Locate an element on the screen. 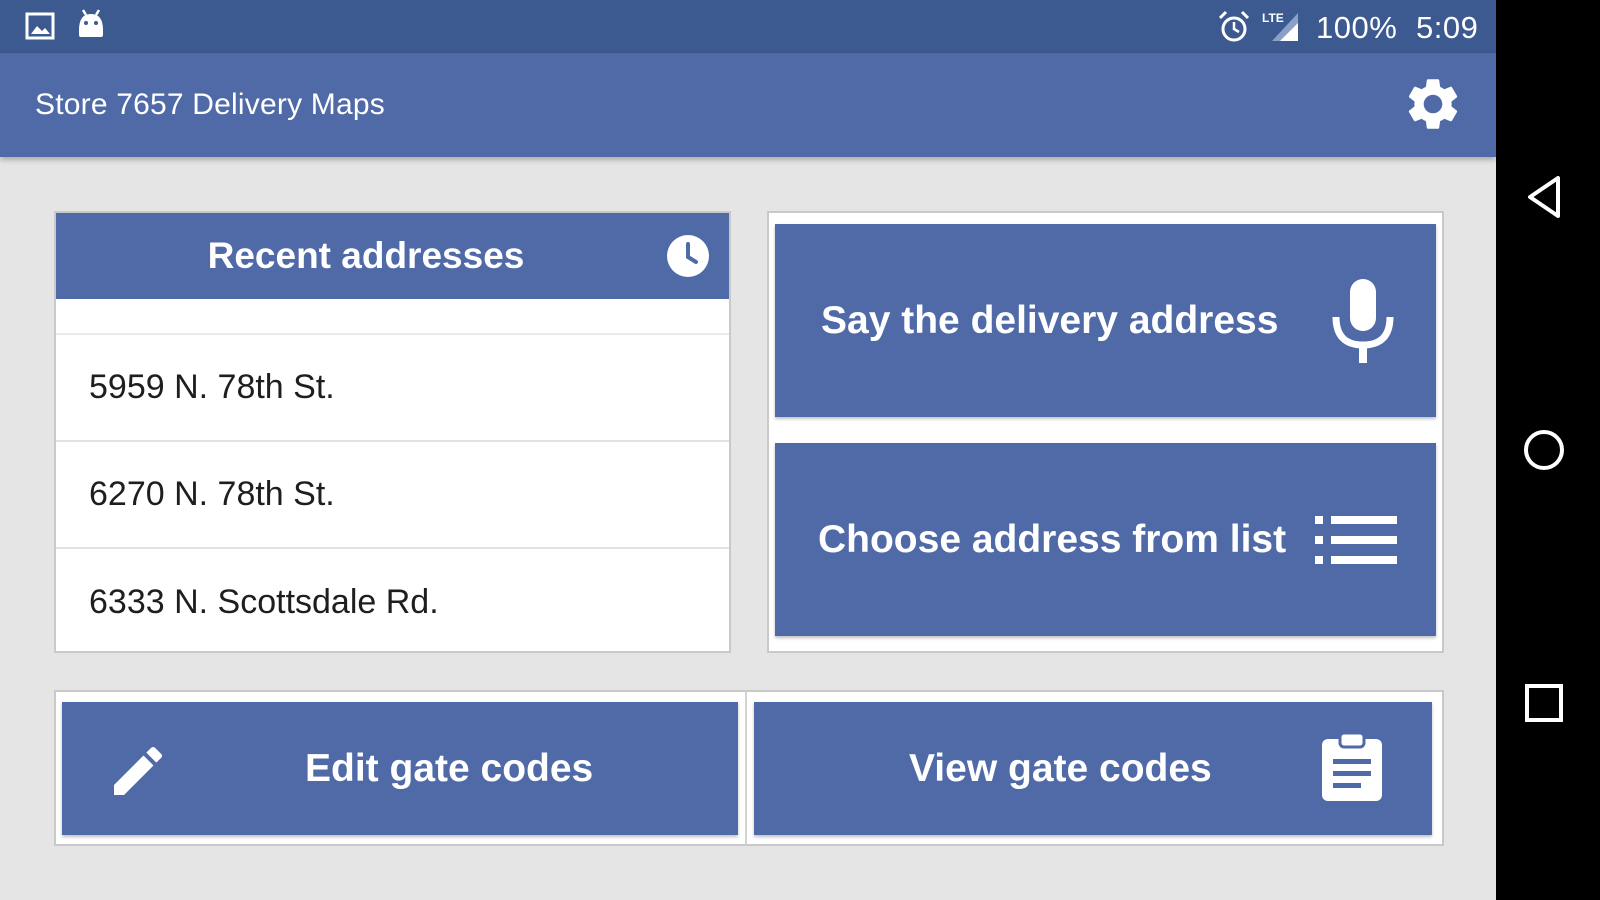  recent-addresses-title: Recent addresses is located at coordinates (366, 255).